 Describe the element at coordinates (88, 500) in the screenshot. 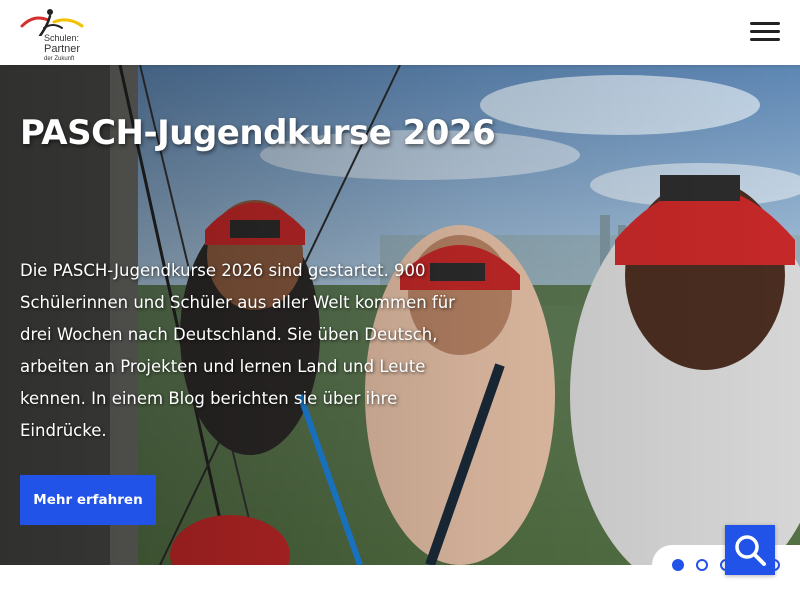

I see `mehr-erfahren-button: Mehr erfahren` at that location.